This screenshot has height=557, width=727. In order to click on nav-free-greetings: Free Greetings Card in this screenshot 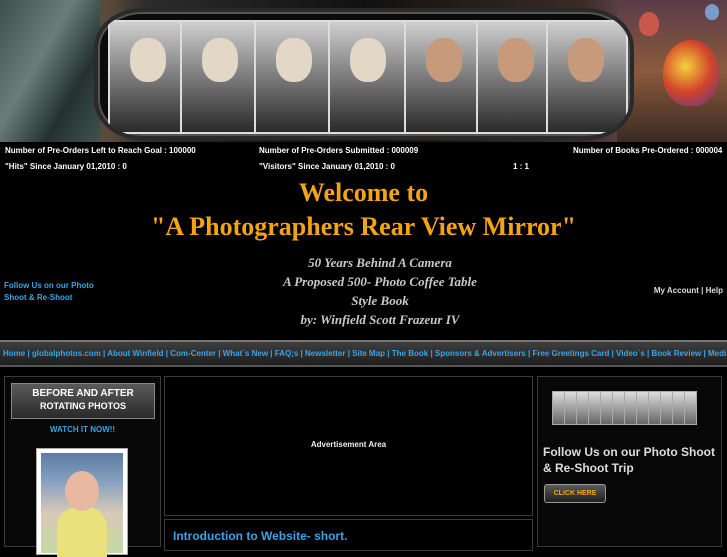, I will do `click(570, 353)`.